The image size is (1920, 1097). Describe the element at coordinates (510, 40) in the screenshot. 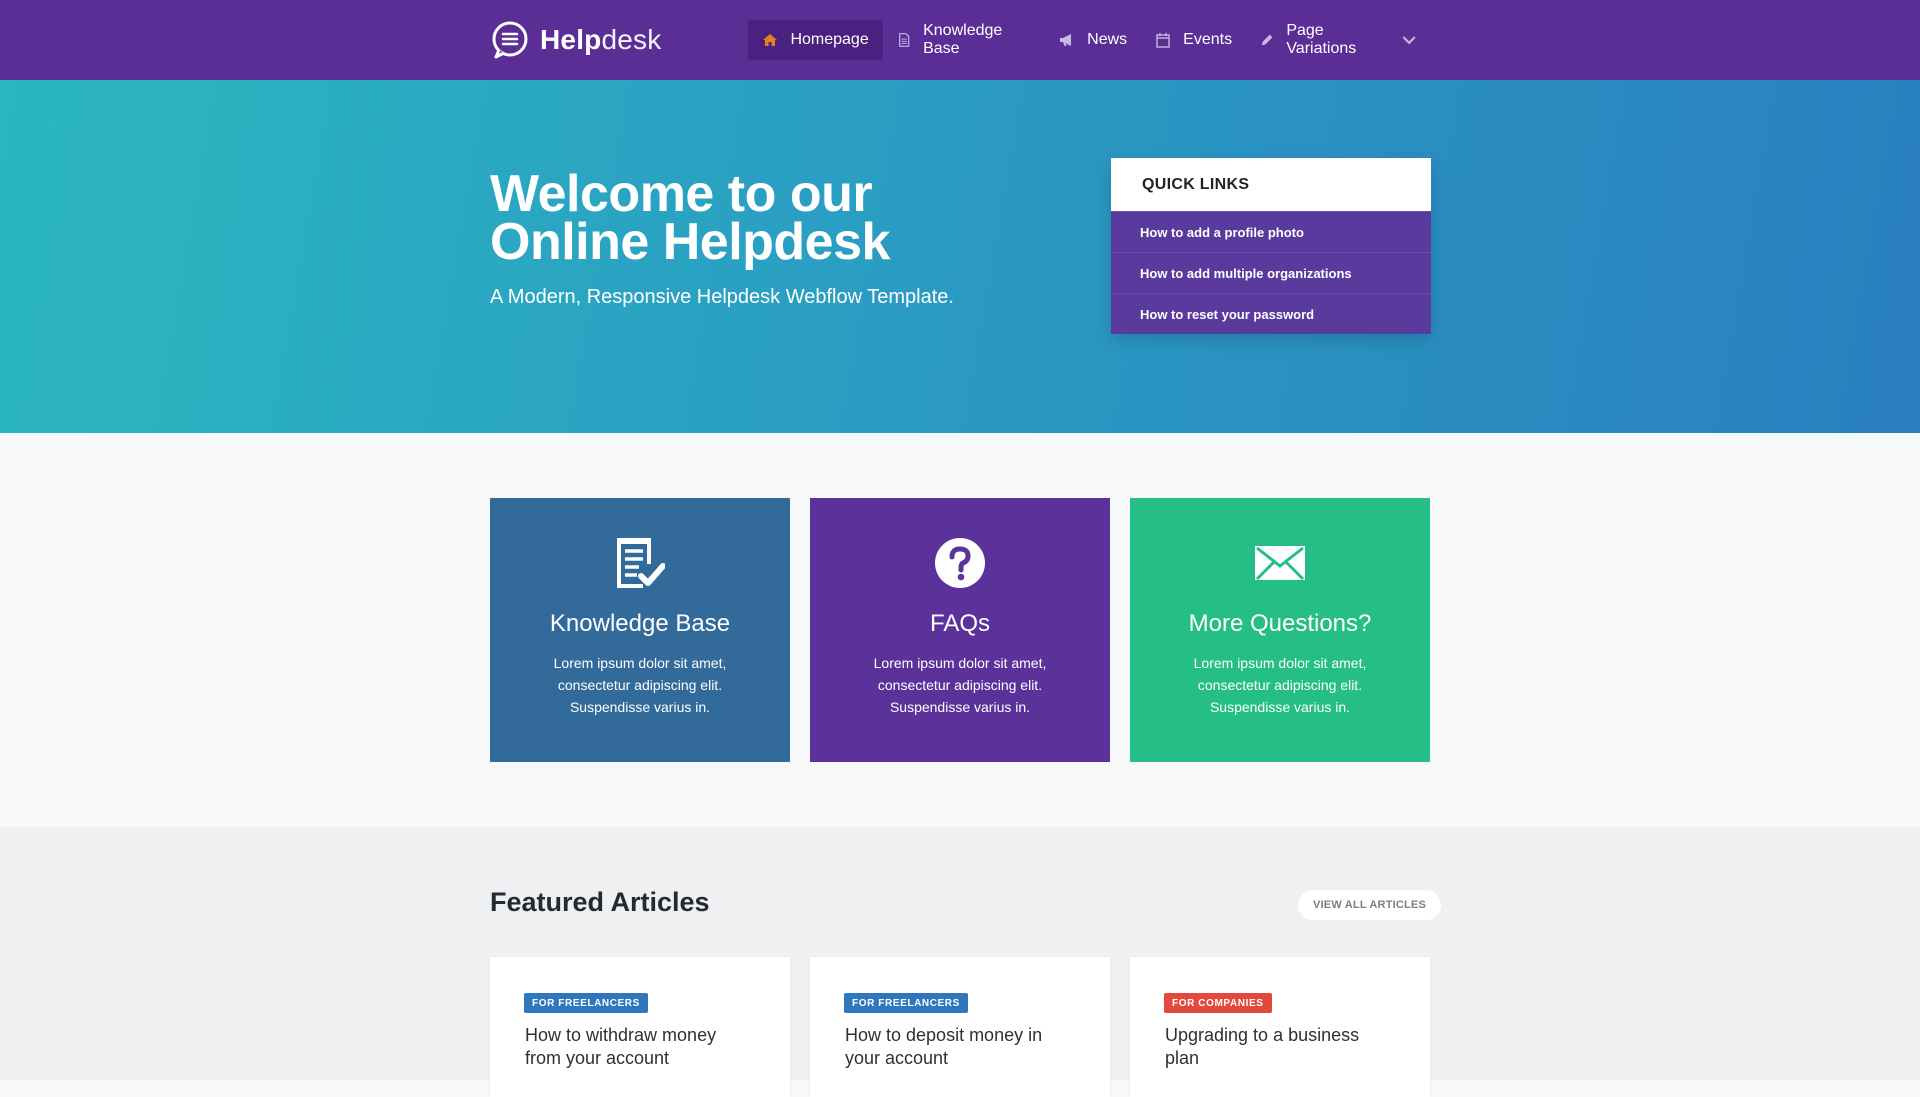

I see `chat-bubble-logo-icon` at that location.